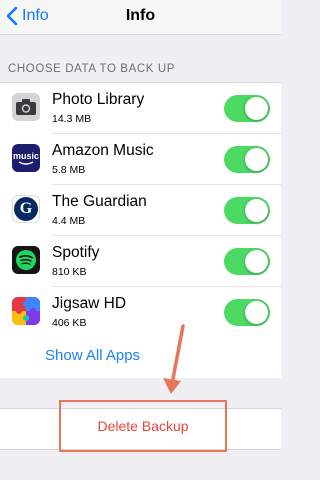 This screenshot has height=480, width=320. What do you see at coordinates (92, 355) in the screenshot?
I see `show-all-apps-link: Show All Apps` at bounding box center [92, 355].